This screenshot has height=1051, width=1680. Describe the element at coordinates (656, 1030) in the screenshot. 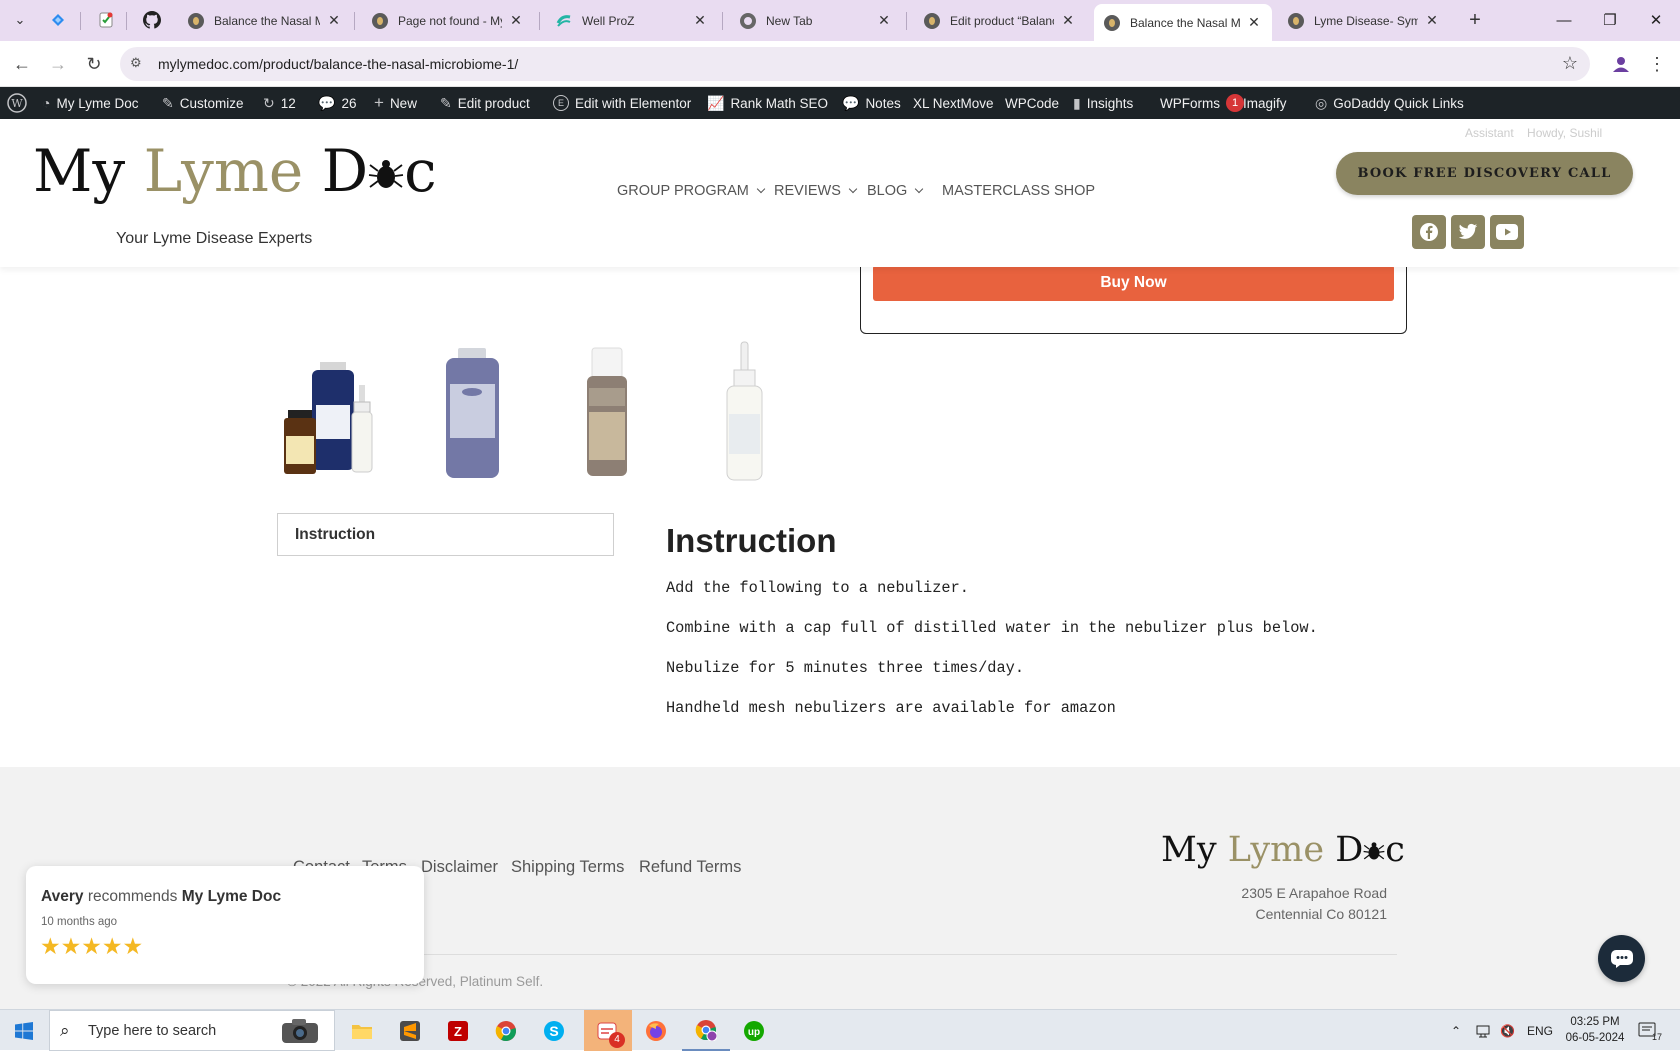

I see `taskbar-firefox` at that location.